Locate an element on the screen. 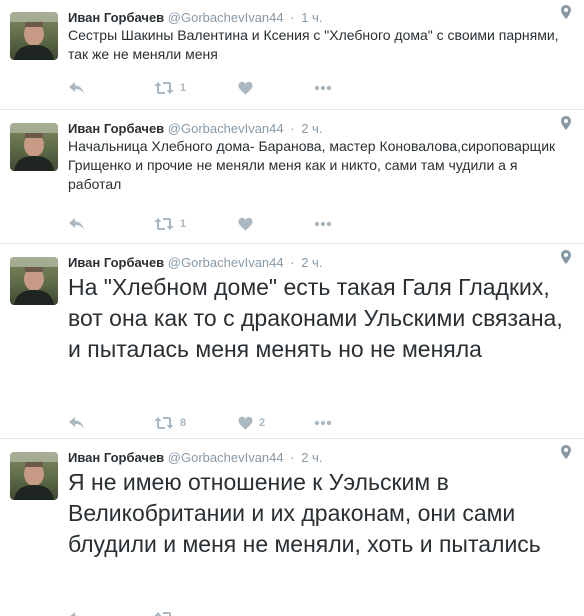 Image resolution: width=584 pixels, height=616 pixels. retweet-button is located at coordinates (196, 613).